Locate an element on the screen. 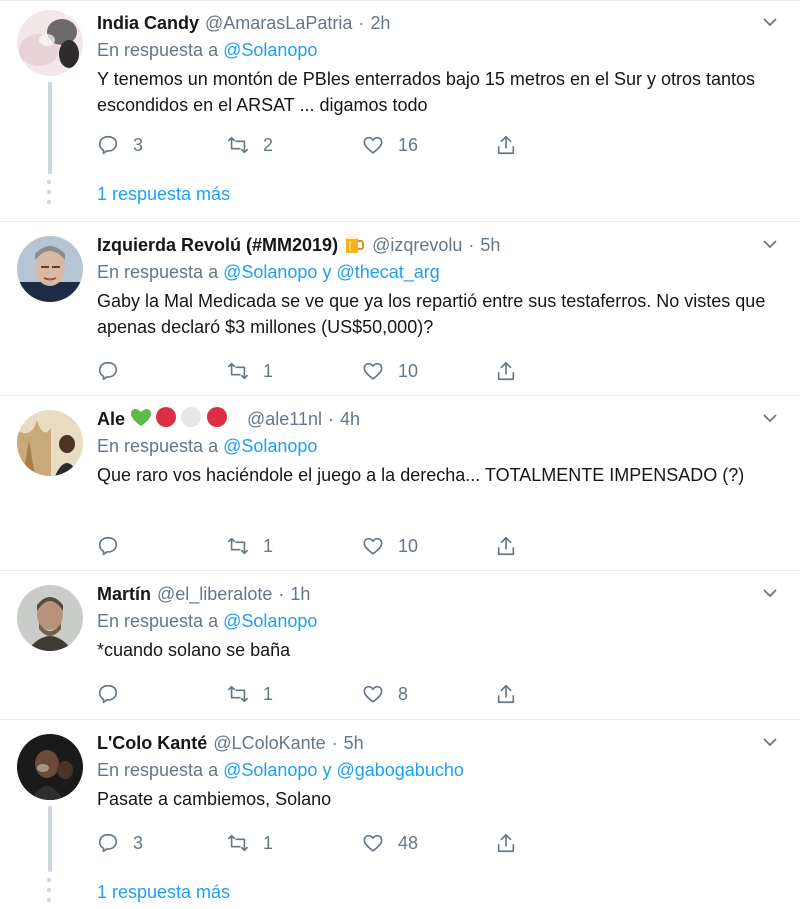  tweet-text: *cuando solano se baña is located at coordinates (194, 650).